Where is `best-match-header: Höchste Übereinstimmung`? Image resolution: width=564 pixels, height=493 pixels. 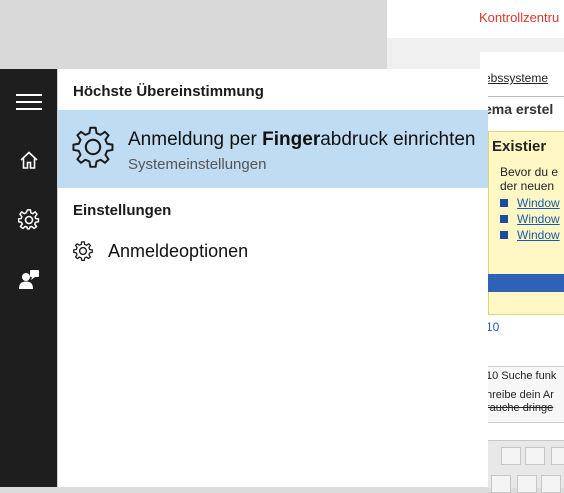
best-match-header: Höchste Übereinstimmung is located at coordinates (168, 91).